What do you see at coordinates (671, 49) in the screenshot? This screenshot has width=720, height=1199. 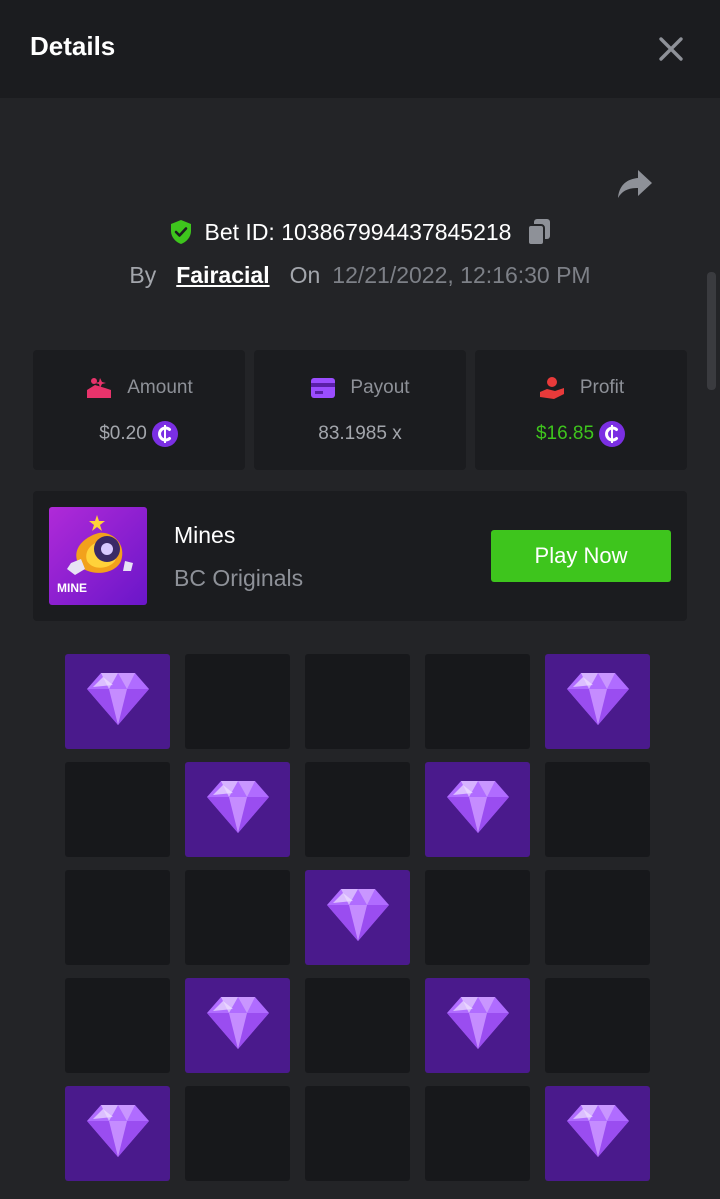 I see `close-icon` at bounding box center [671, 49].